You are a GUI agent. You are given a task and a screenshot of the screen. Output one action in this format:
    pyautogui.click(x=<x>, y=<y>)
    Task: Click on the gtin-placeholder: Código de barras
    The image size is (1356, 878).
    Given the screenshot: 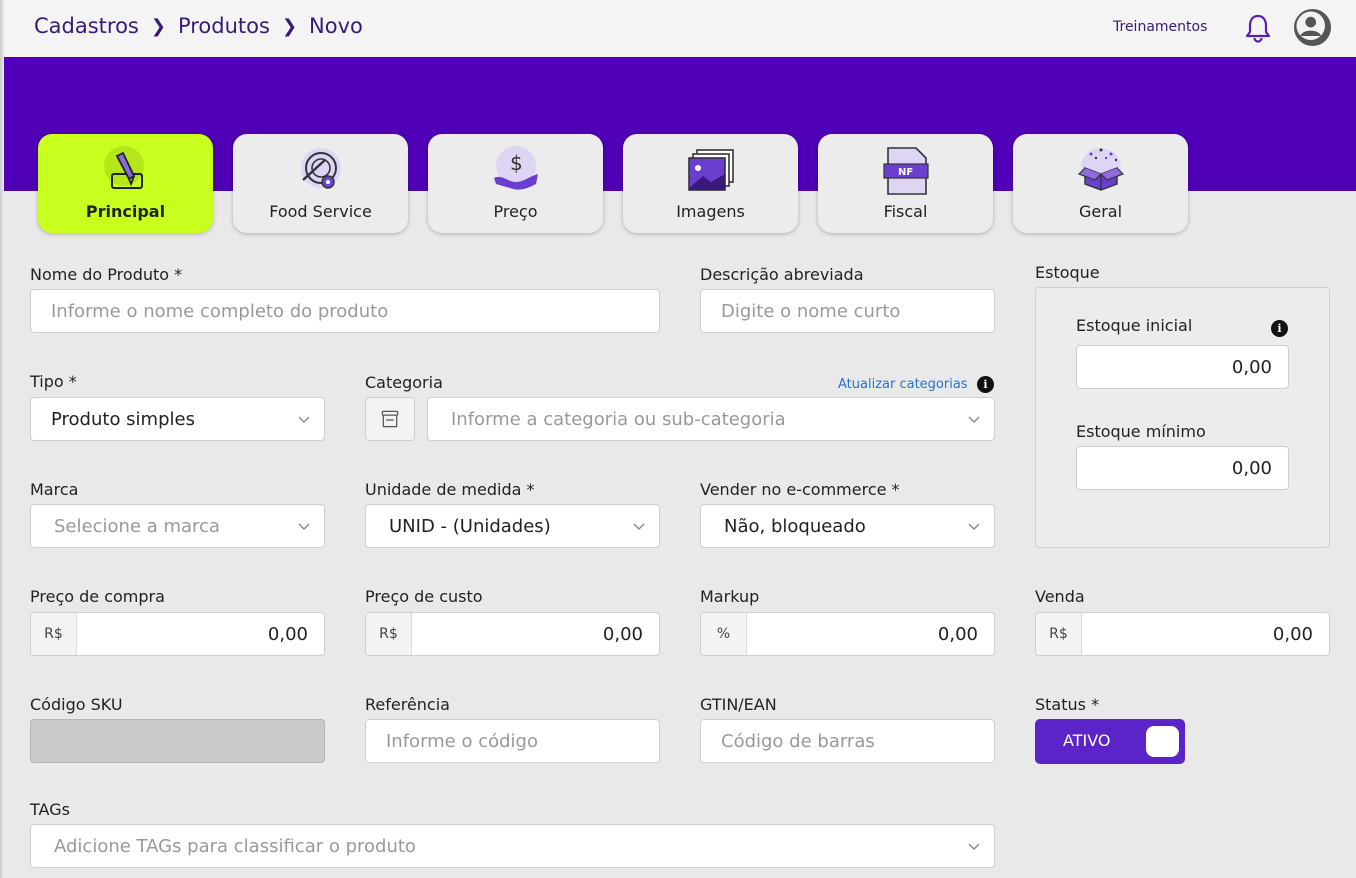 What is the action you would take?
    pyautogui.click(x=798, y=741)
    